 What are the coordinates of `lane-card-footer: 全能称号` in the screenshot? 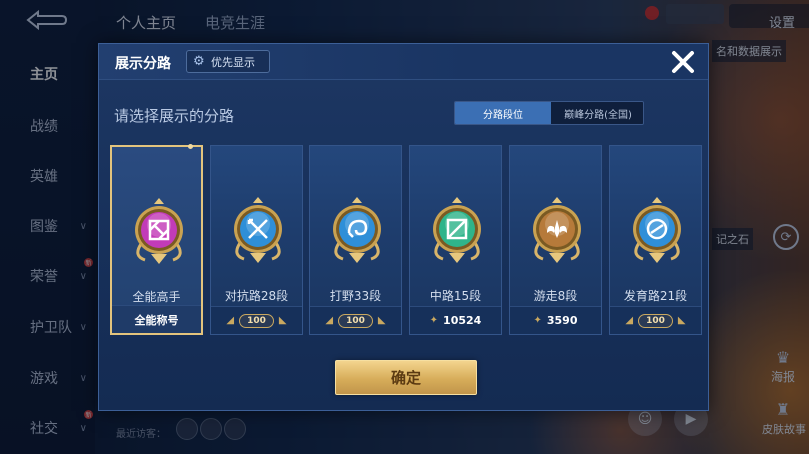 It's located at (156, 319).